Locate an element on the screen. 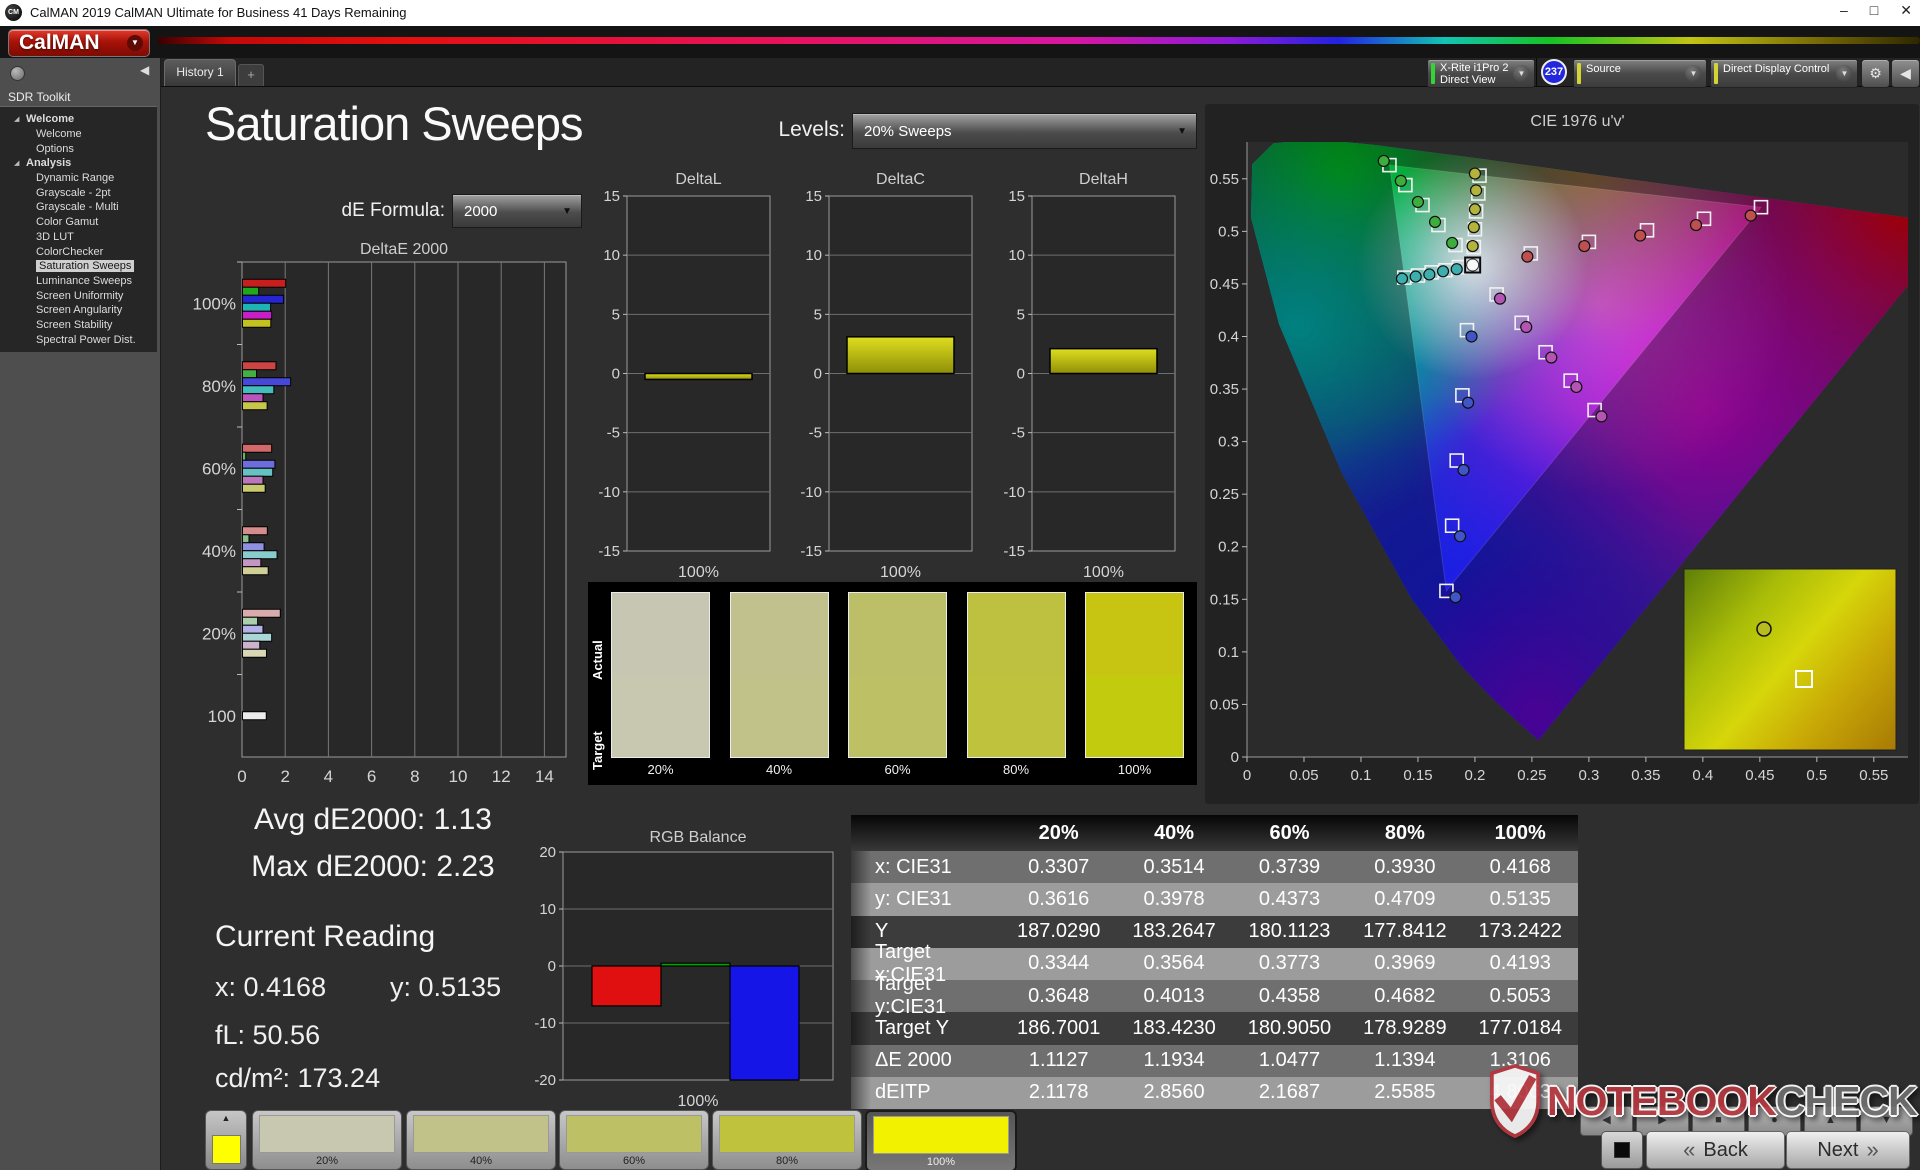 This screenshot has height=1170, width=1920. sidebar-radio-icon is located at coordinates (17, 73).